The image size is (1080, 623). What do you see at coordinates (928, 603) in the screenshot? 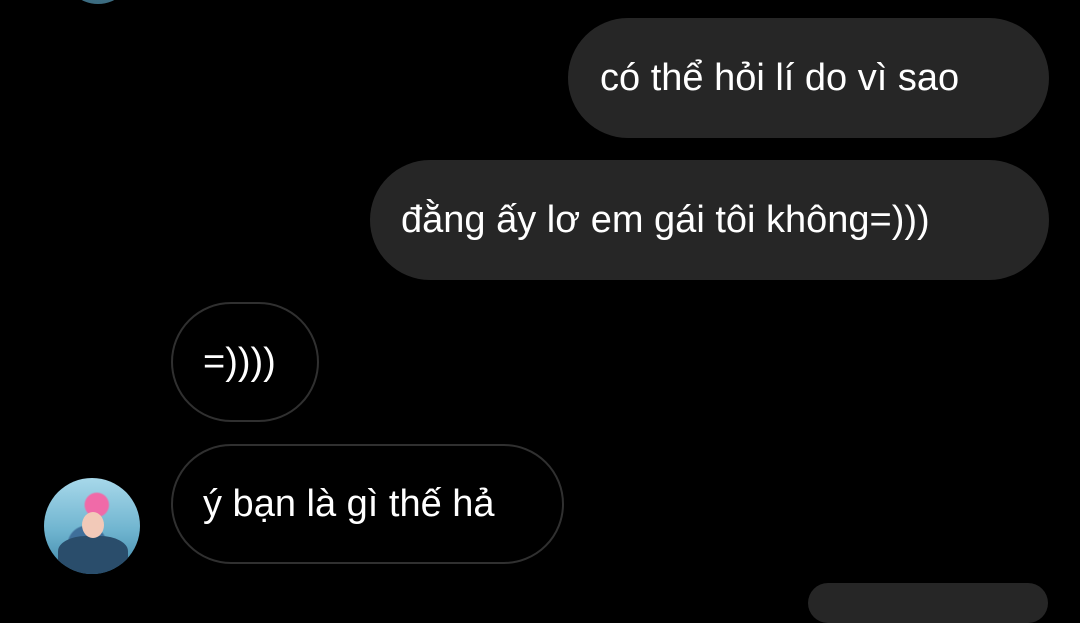
I see `next-sent-message-bubble` at bounding box center [928, 603].